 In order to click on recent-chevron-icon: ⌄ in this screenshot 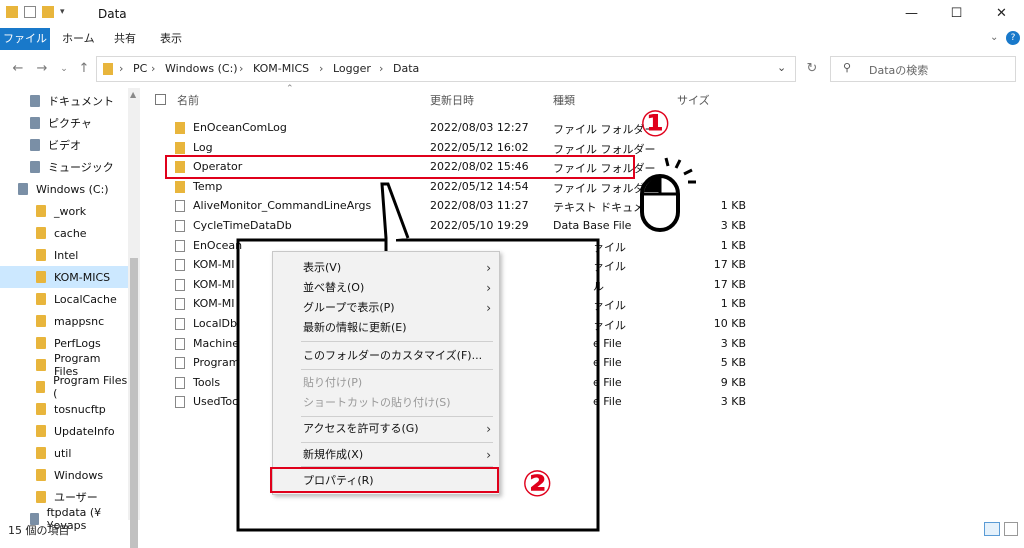, I will do `click(64, 69)`.